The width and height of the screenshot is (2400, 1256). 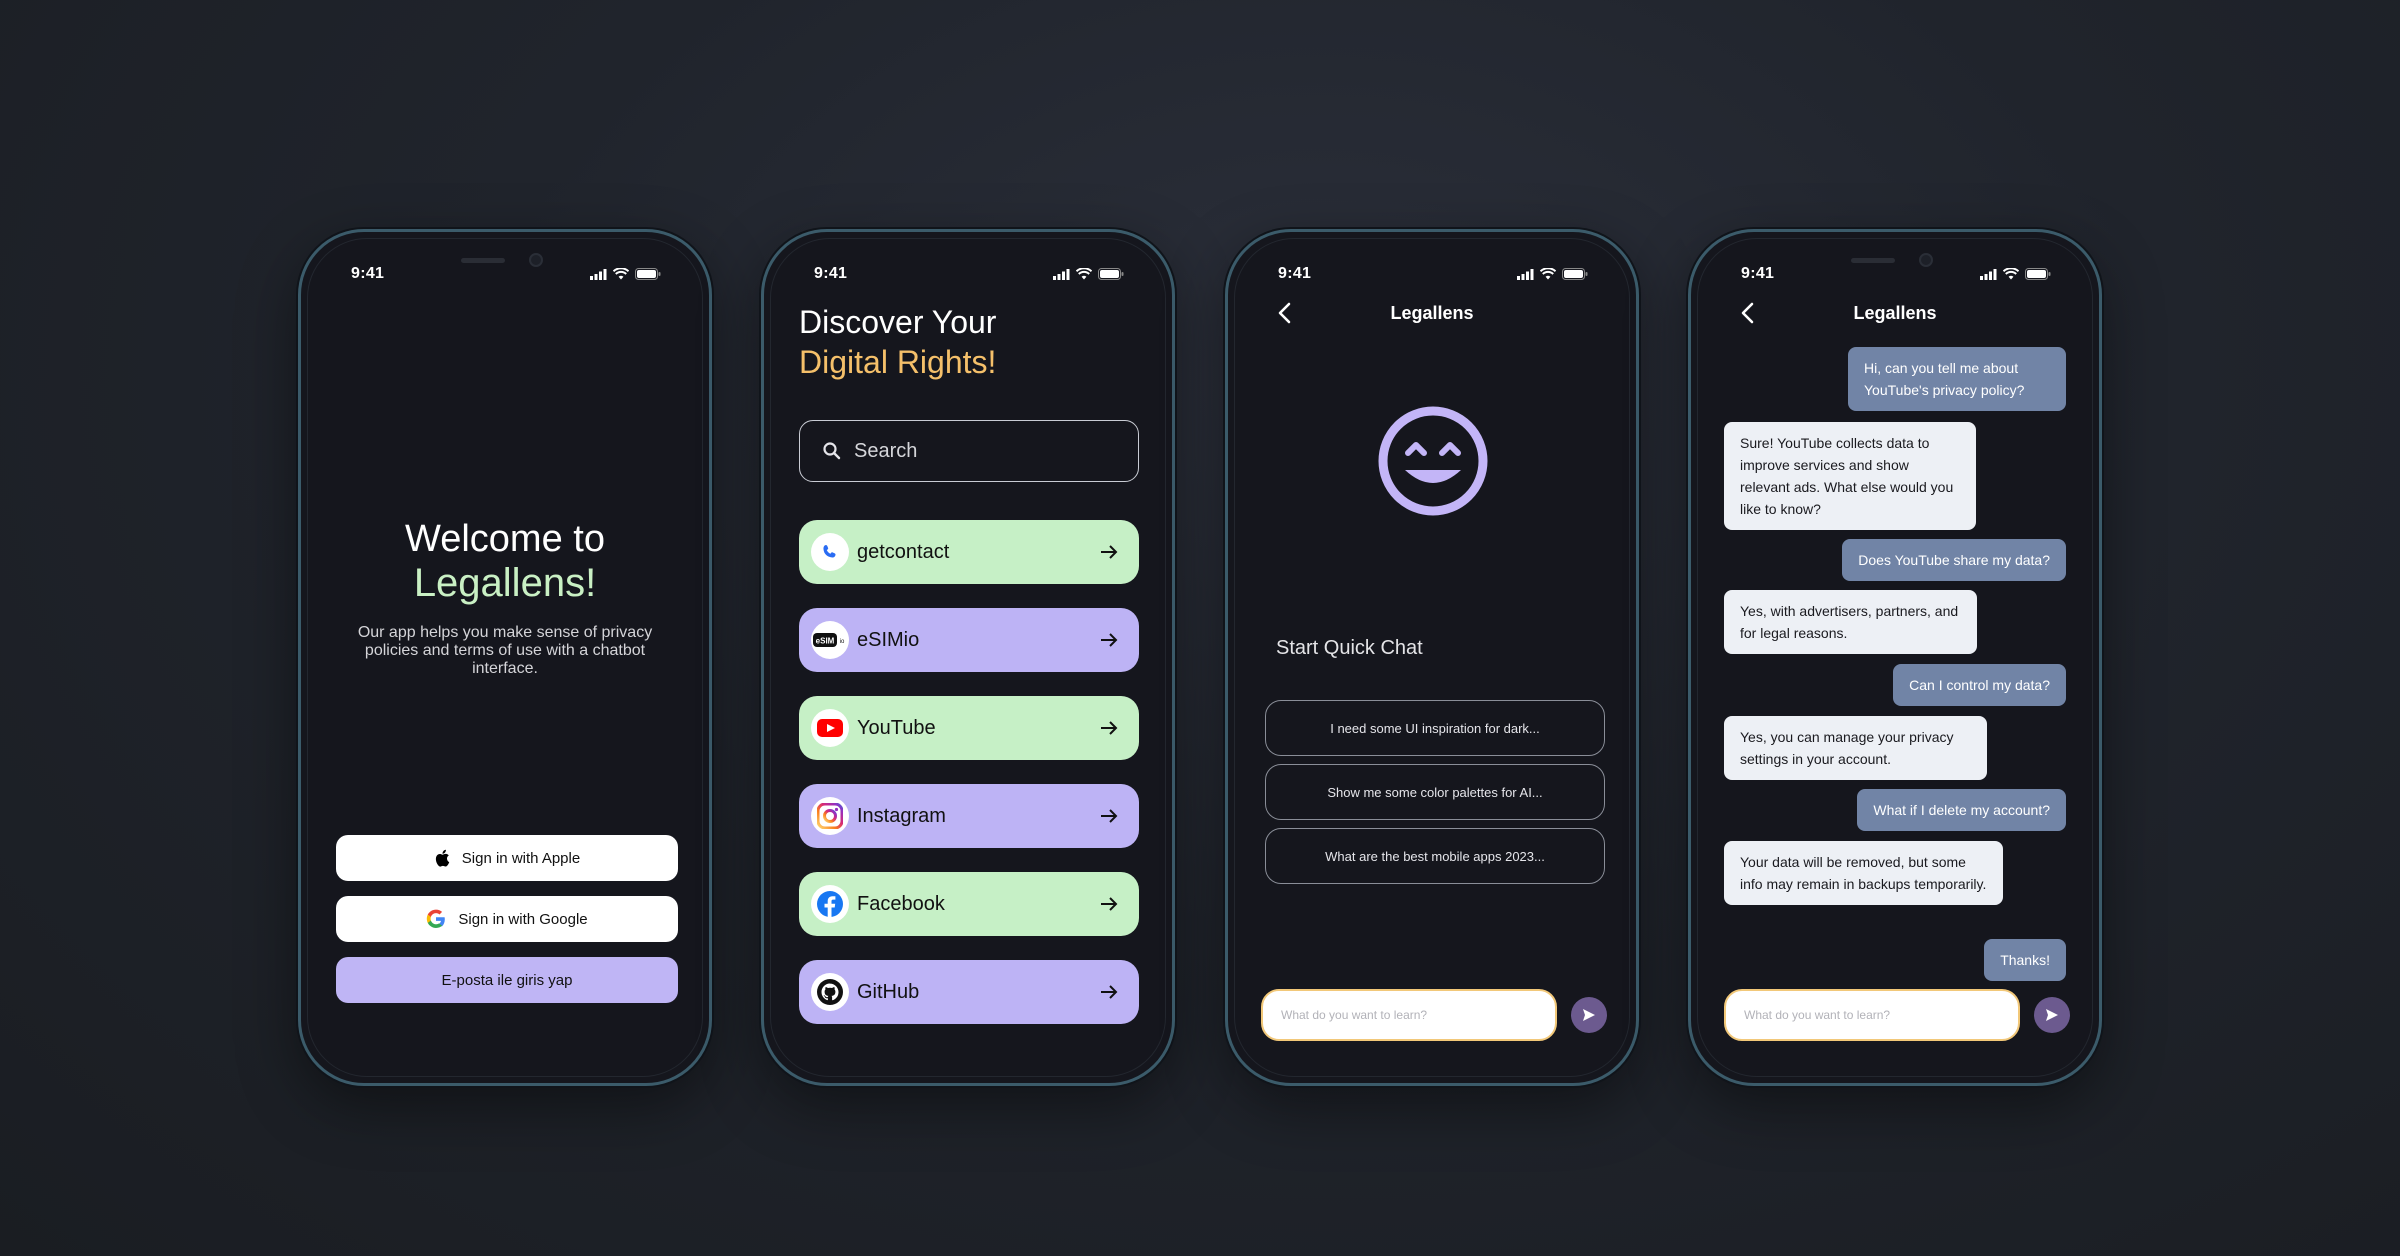 What do you see at coordinates (898, 322) in the screenshot?
I see `heading-line-1: Discover Your` at bounding box center [898, 322].